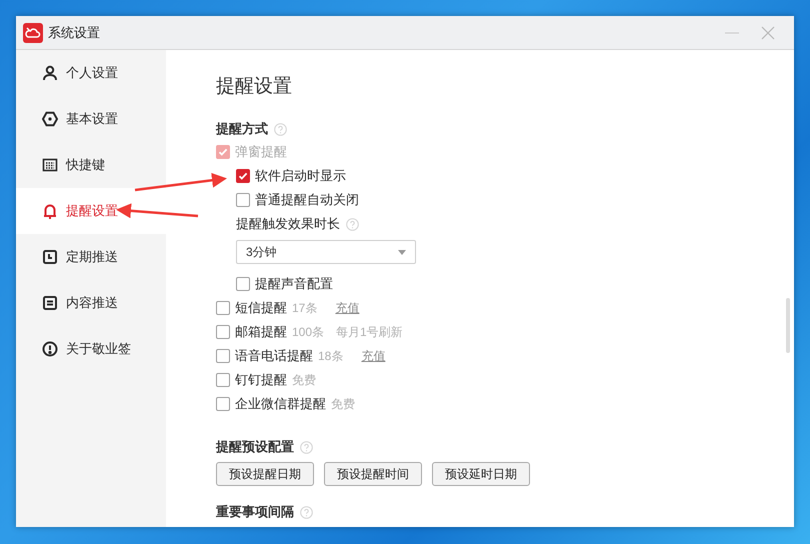  I want to click on clock-icon, so click(50, 257).